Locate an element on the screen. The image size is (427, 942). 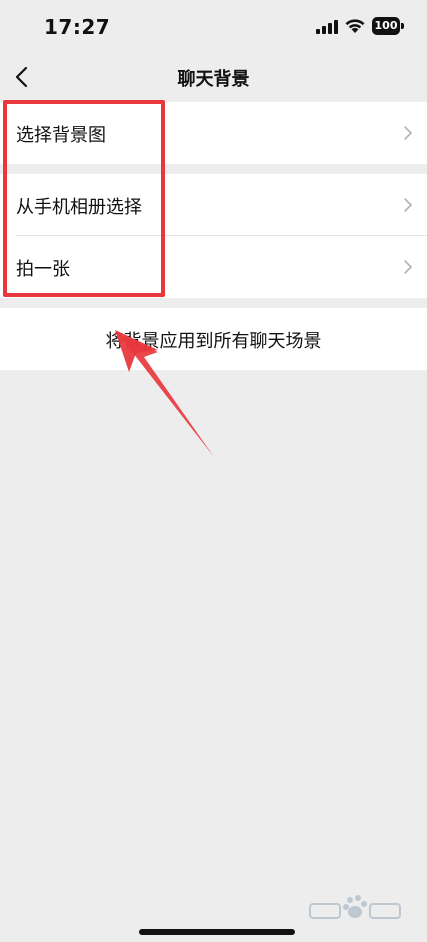
settings-group: 将背景应用到所有聊天场景 is located at coordinates (213, 339).